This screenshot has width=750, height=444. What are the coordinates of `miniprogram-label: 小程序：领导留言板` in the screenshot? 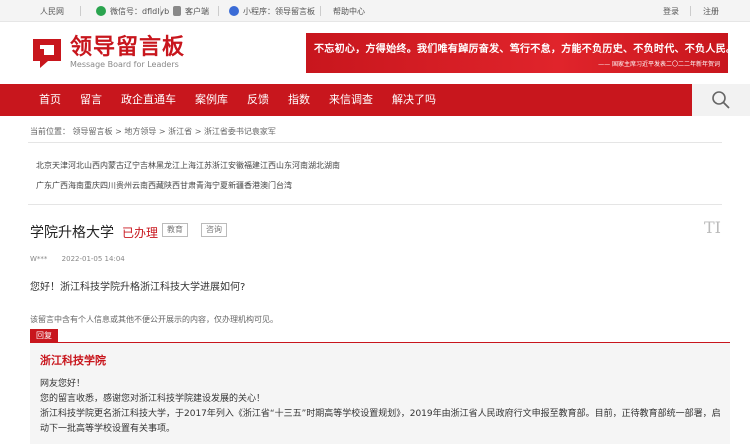 It's located at (279, 11).